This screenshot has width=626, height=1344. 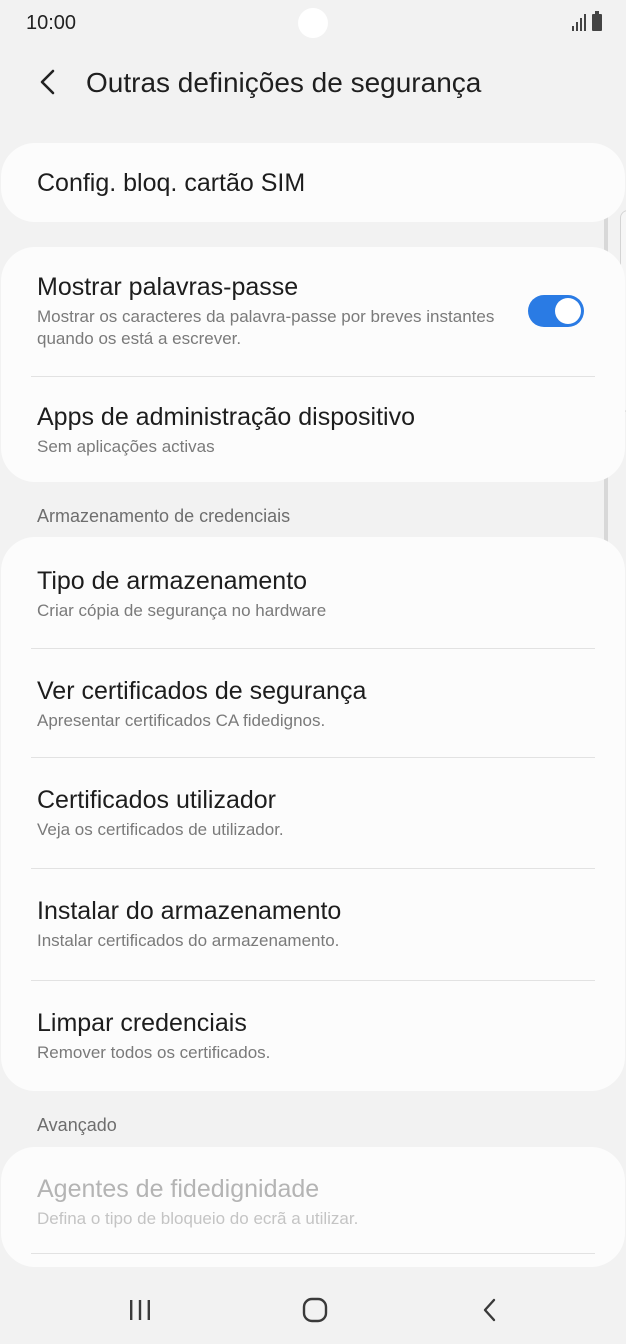 I want to click on sim-lock-card: Config. bloq. cartão SIM, so click(x=313, y=182).